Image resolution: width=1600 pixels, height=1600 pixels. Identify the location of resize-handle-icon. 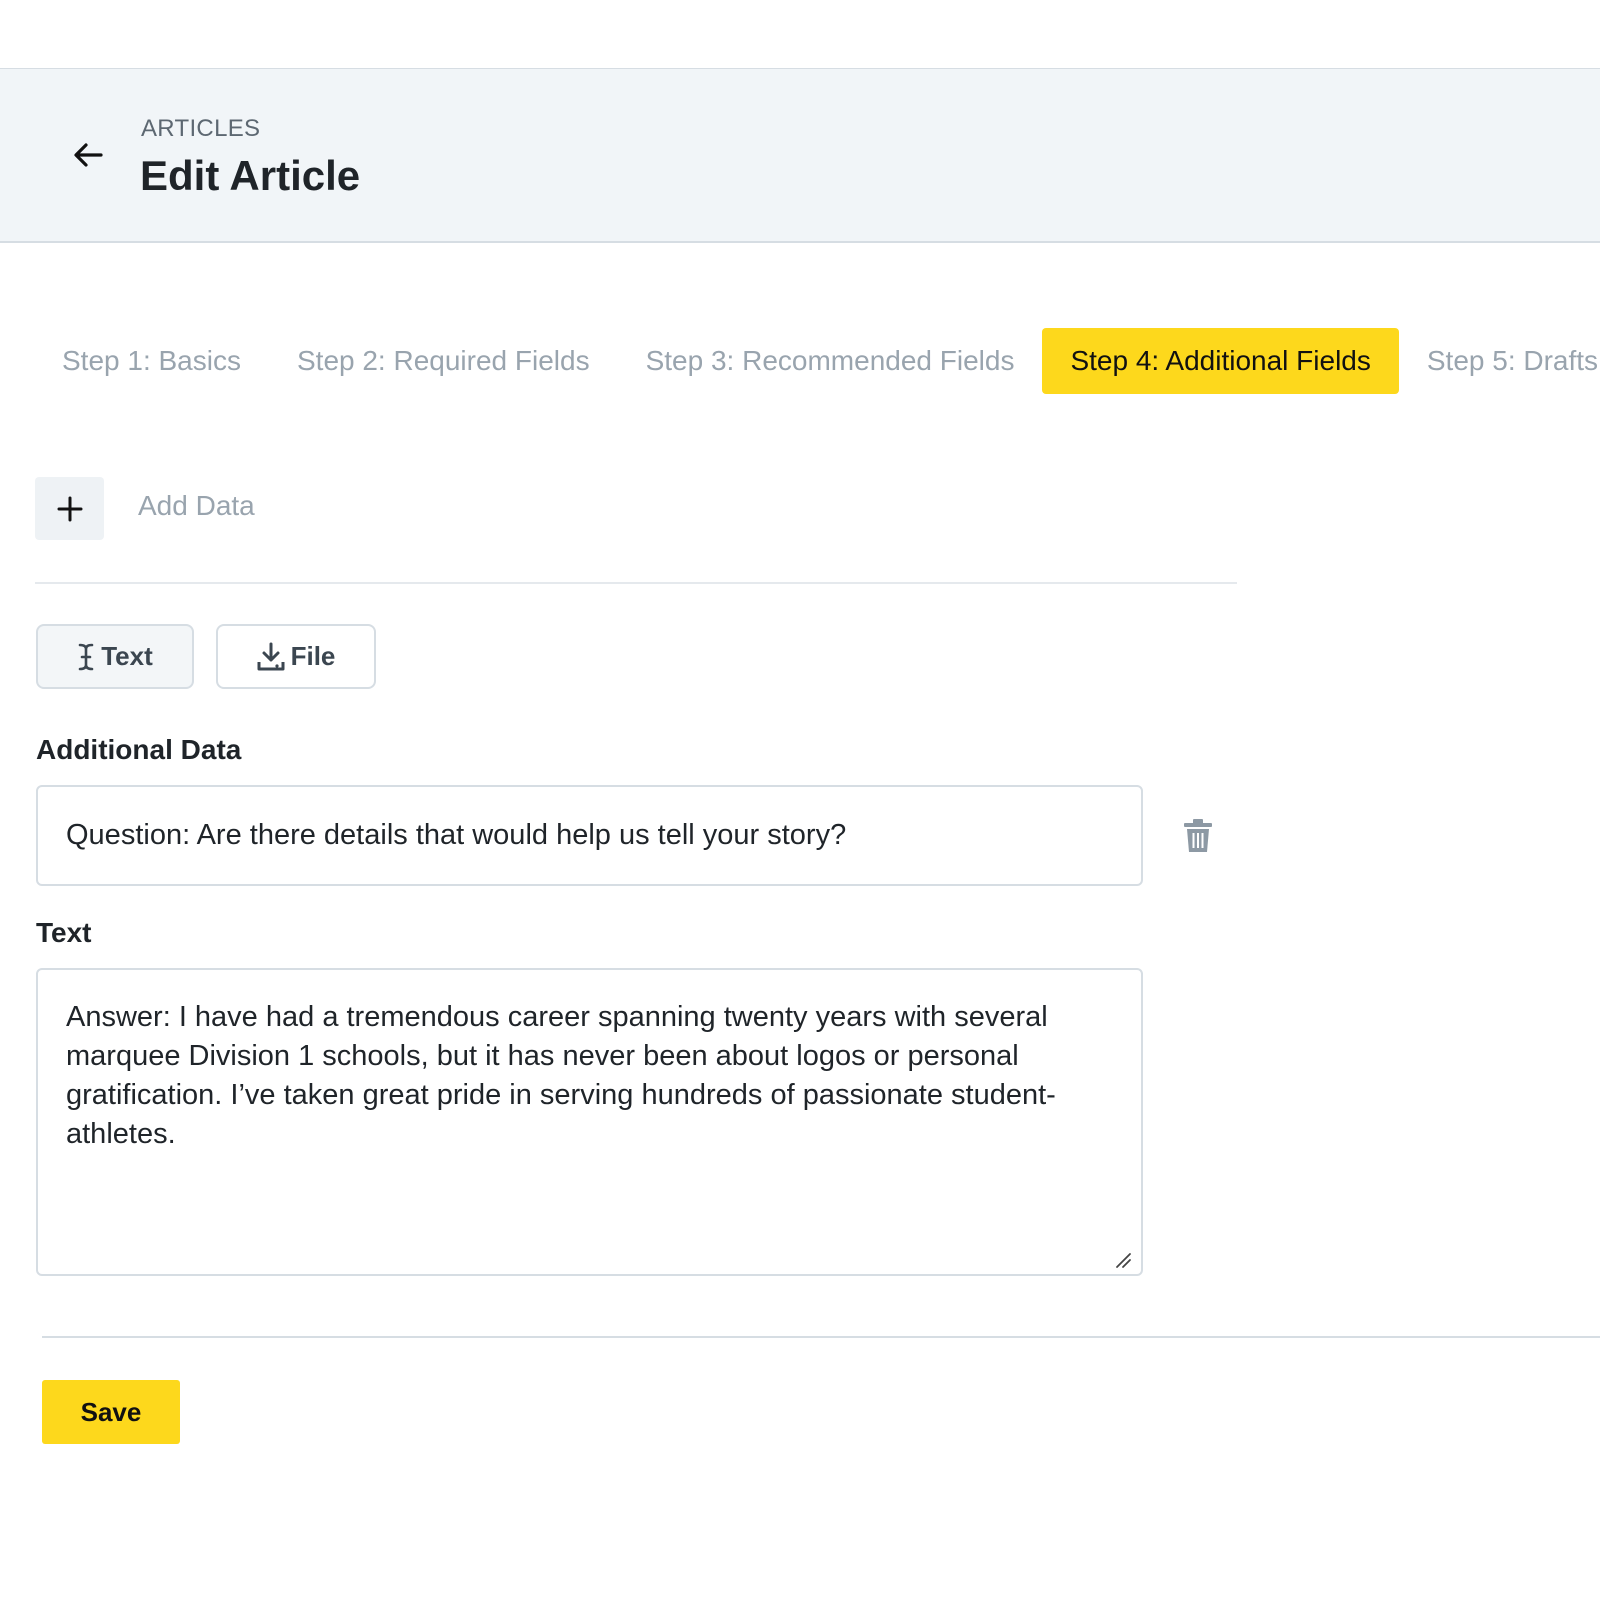
(1123, 1260).